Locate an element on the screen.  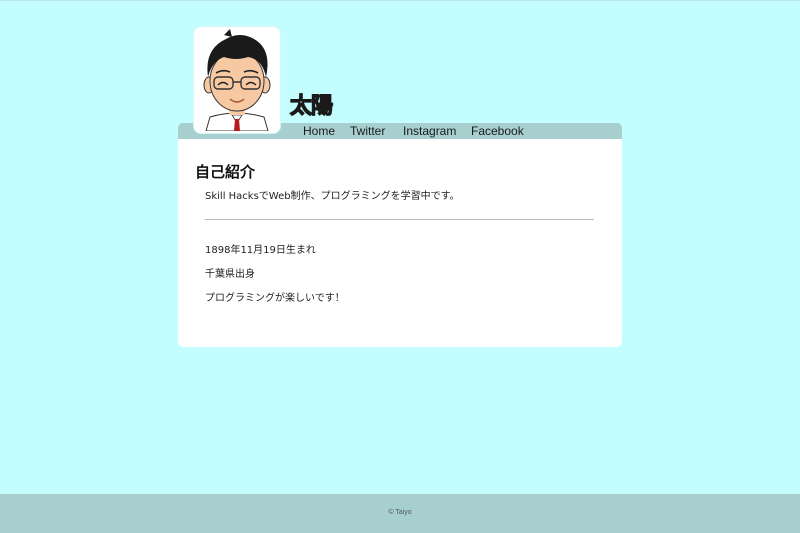
section-title: 自己紹介 is located at coordinates (225, 172).